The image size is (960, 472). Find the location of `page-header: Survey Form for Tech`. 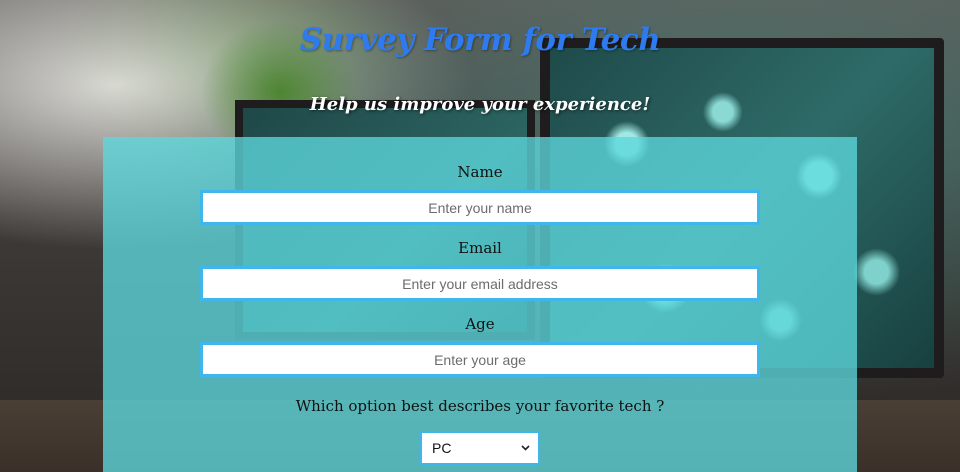

page-header: Survey Form for Tech is located at coordinates (480, 40).